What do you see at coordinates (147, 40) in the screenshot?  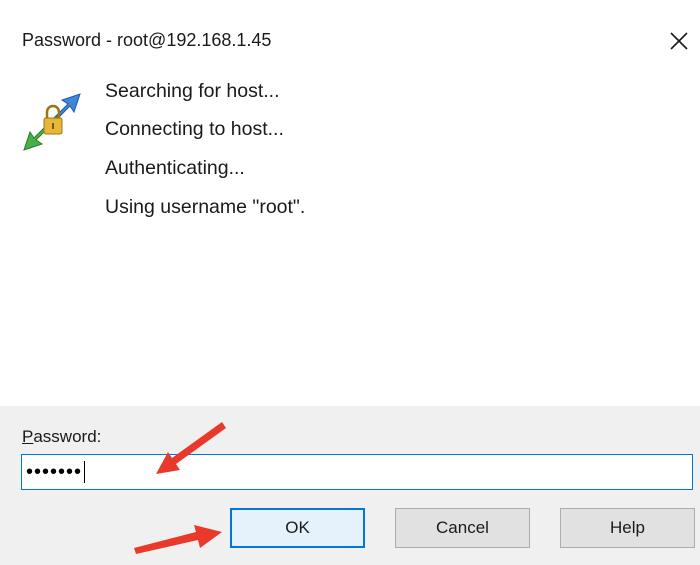 I see `dialog-title: Password - root@192.168.1.45` at bounding box center [147, 40].